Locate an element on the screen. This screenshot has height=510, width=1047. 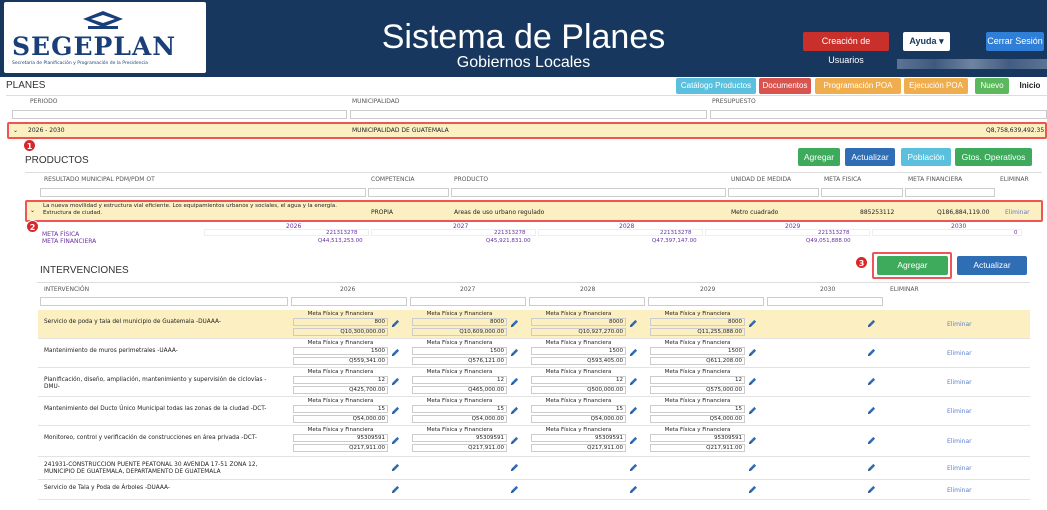
documents-button: Documentos is located at coordinates (785, 86).